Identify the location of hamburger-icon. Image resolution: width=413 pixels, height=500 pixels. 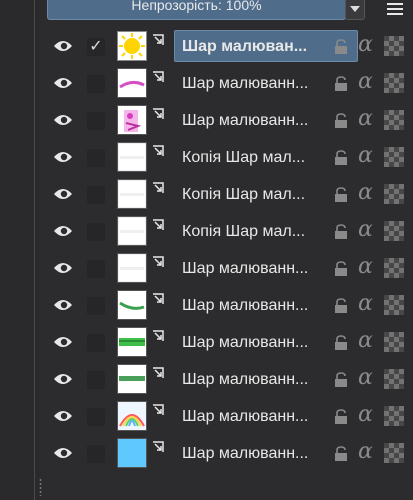
(395, 9).